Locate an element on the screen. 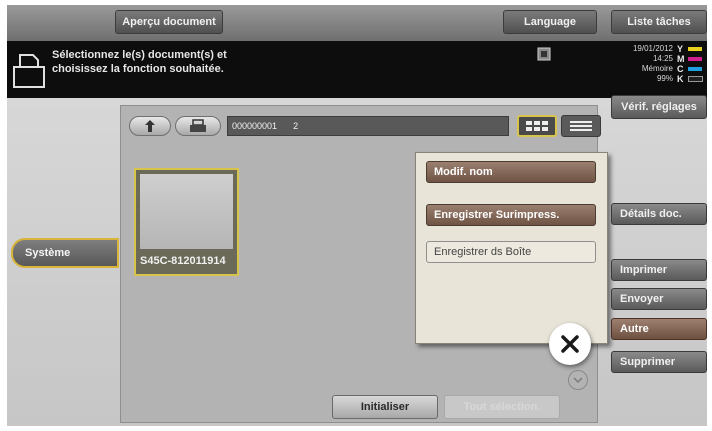 This screenshot has width=712, height=431. document-name: S45C-812011914 is located at coordinates (183, 261).